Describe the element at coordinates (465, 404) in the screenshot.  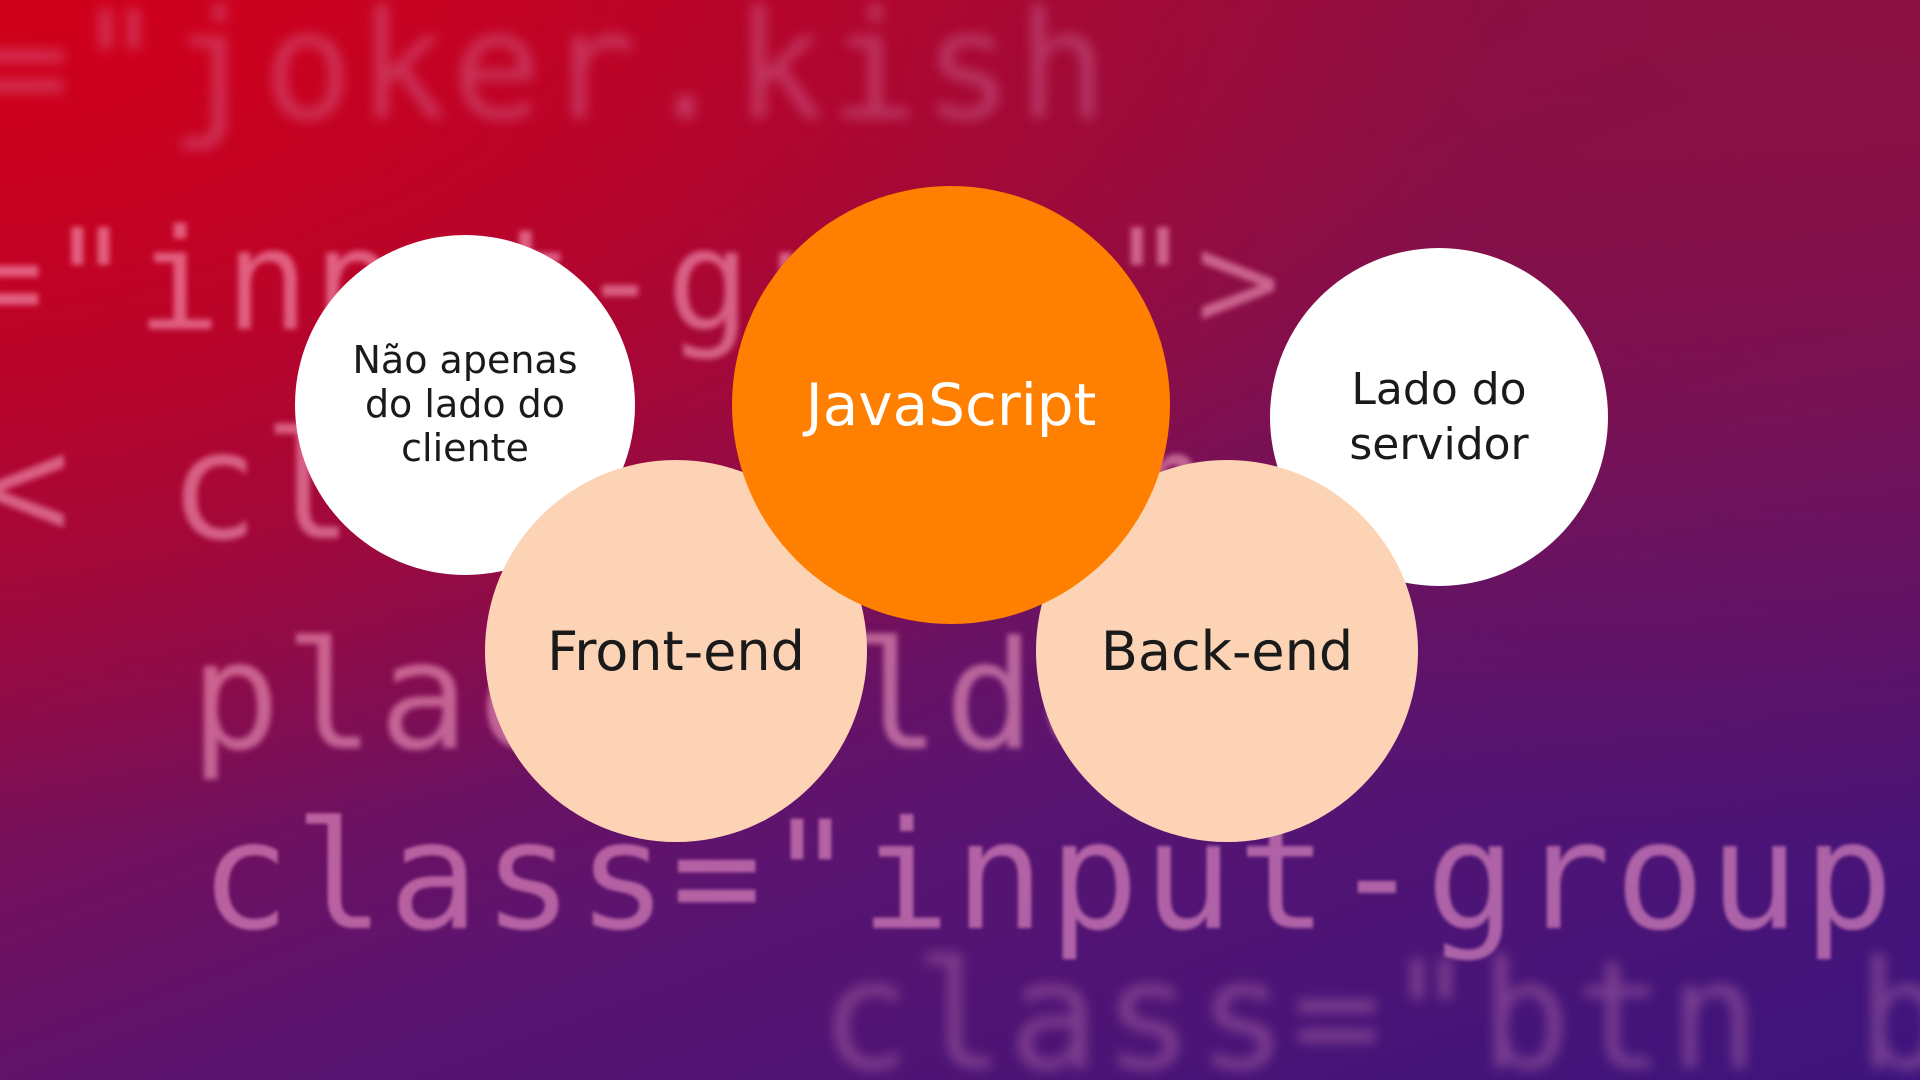
I see `client-side-label: Não apenas do lado do cliente` at that location.